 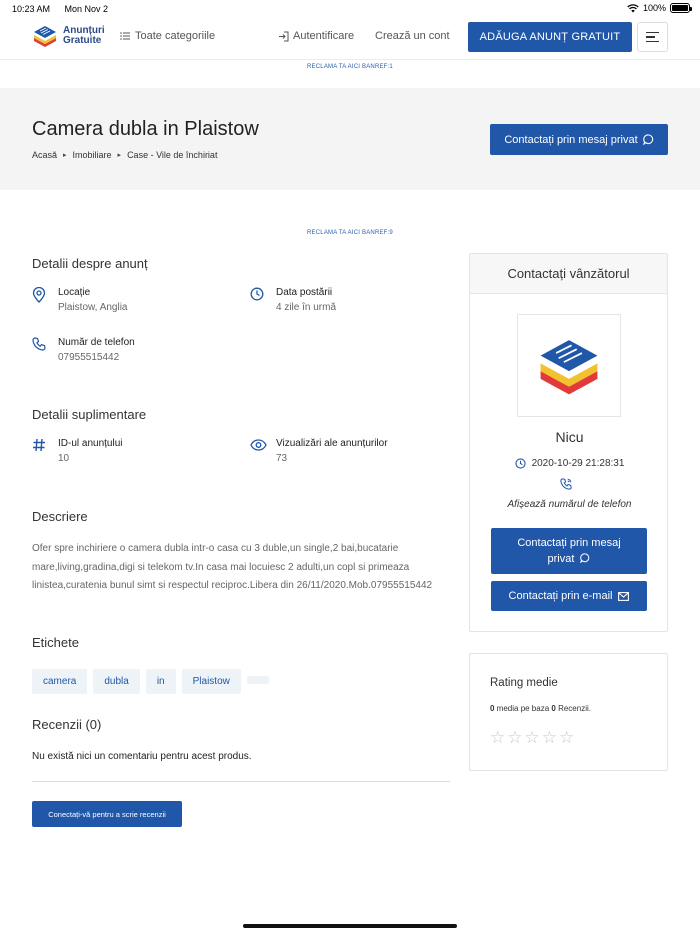 I want to click on posted-value: 4 zile în urmă, so click(x=306, y=307).